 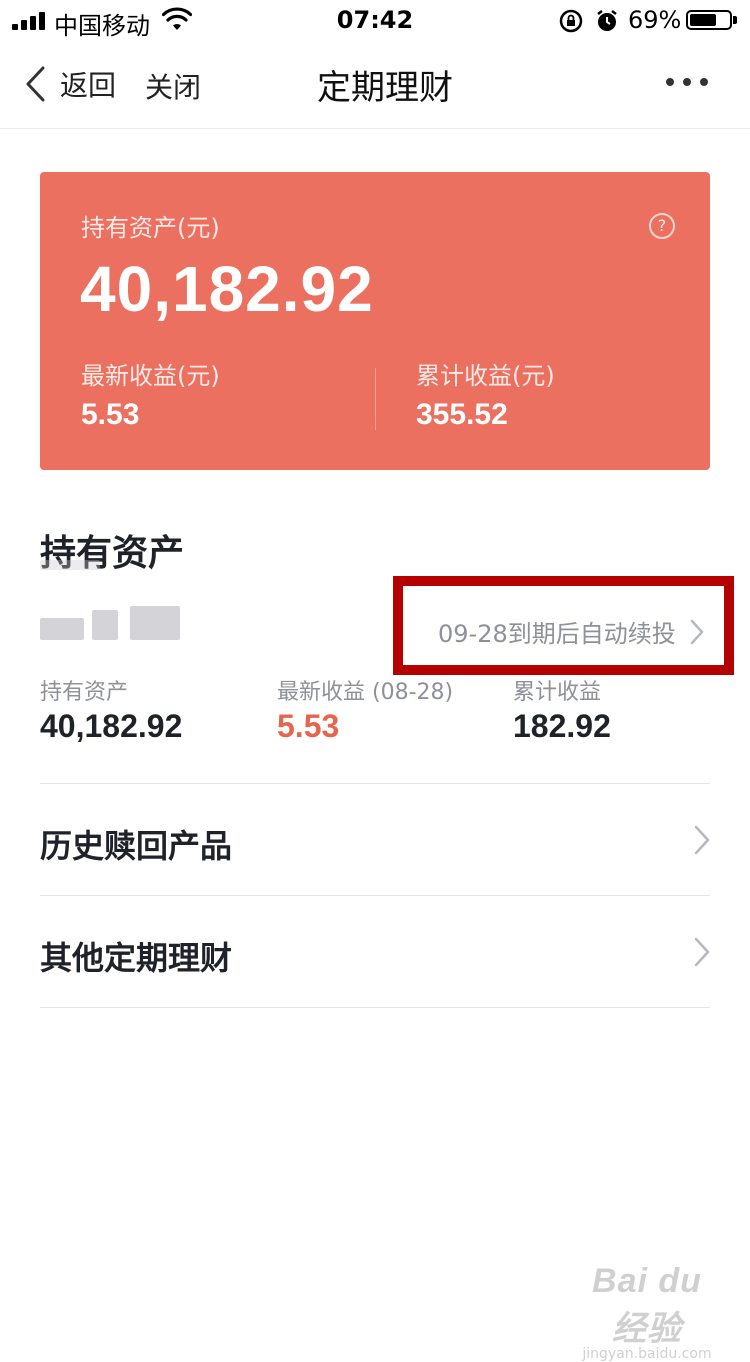 What do you see at coordinates (375, 399) in the screenshot?
I see `card-divider` at bounding box center [375, 399].